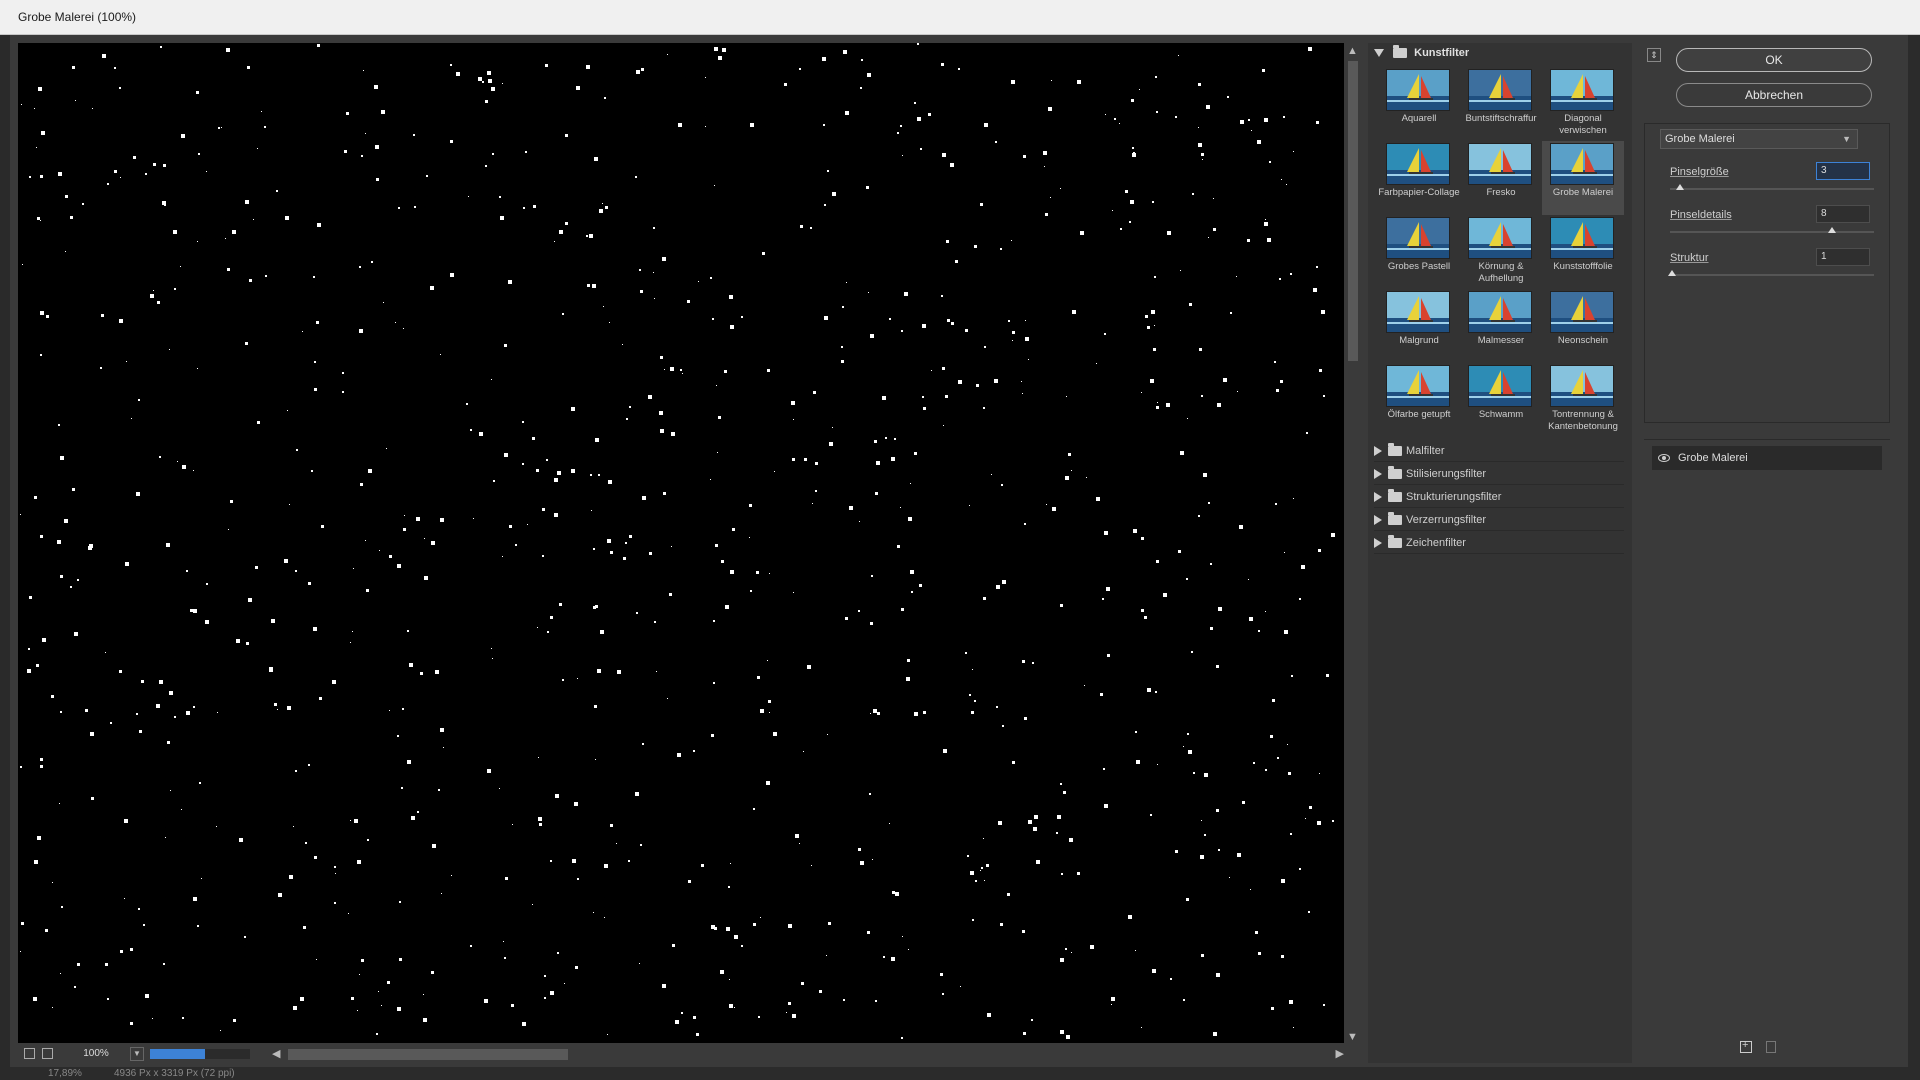 Image resolution: width=1920 pixels, height=1080 pixels. What do you see at coordinates (1501, 252) in the screenshot?
I see `filter-thumb: Körnung & Aufhellung` at bounding box center [1501, 252].